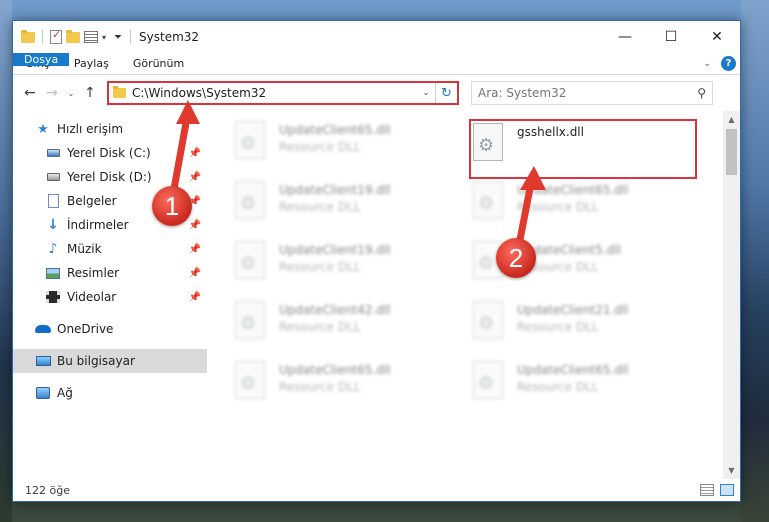 The width and height of the screenshot is (769, 522). What do you see at coordinates (91, 37) in the screenshot?
I see `properties-icon` at bounding box center [91, 37].